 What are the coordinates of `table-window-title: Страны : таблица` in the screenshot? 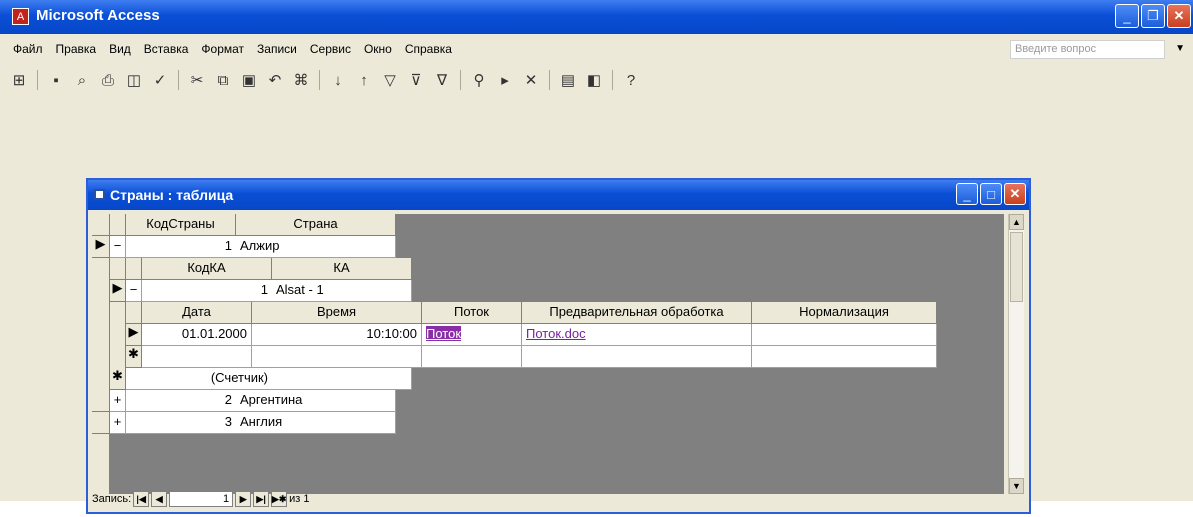 It's located at (172, 195).